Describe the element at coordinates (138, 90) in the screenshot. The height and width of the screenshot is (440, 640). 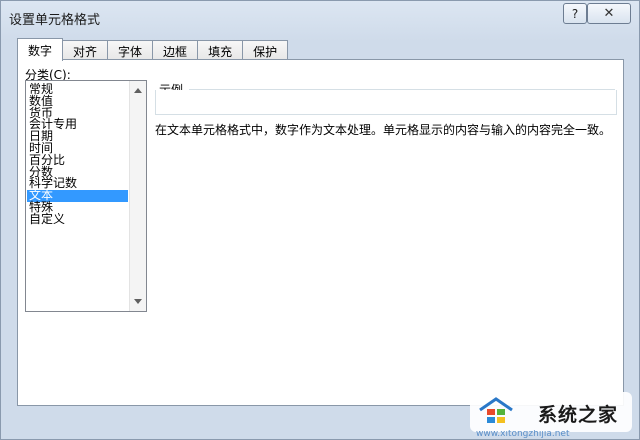
I see `scroll-up-arrow-icon` at that location.